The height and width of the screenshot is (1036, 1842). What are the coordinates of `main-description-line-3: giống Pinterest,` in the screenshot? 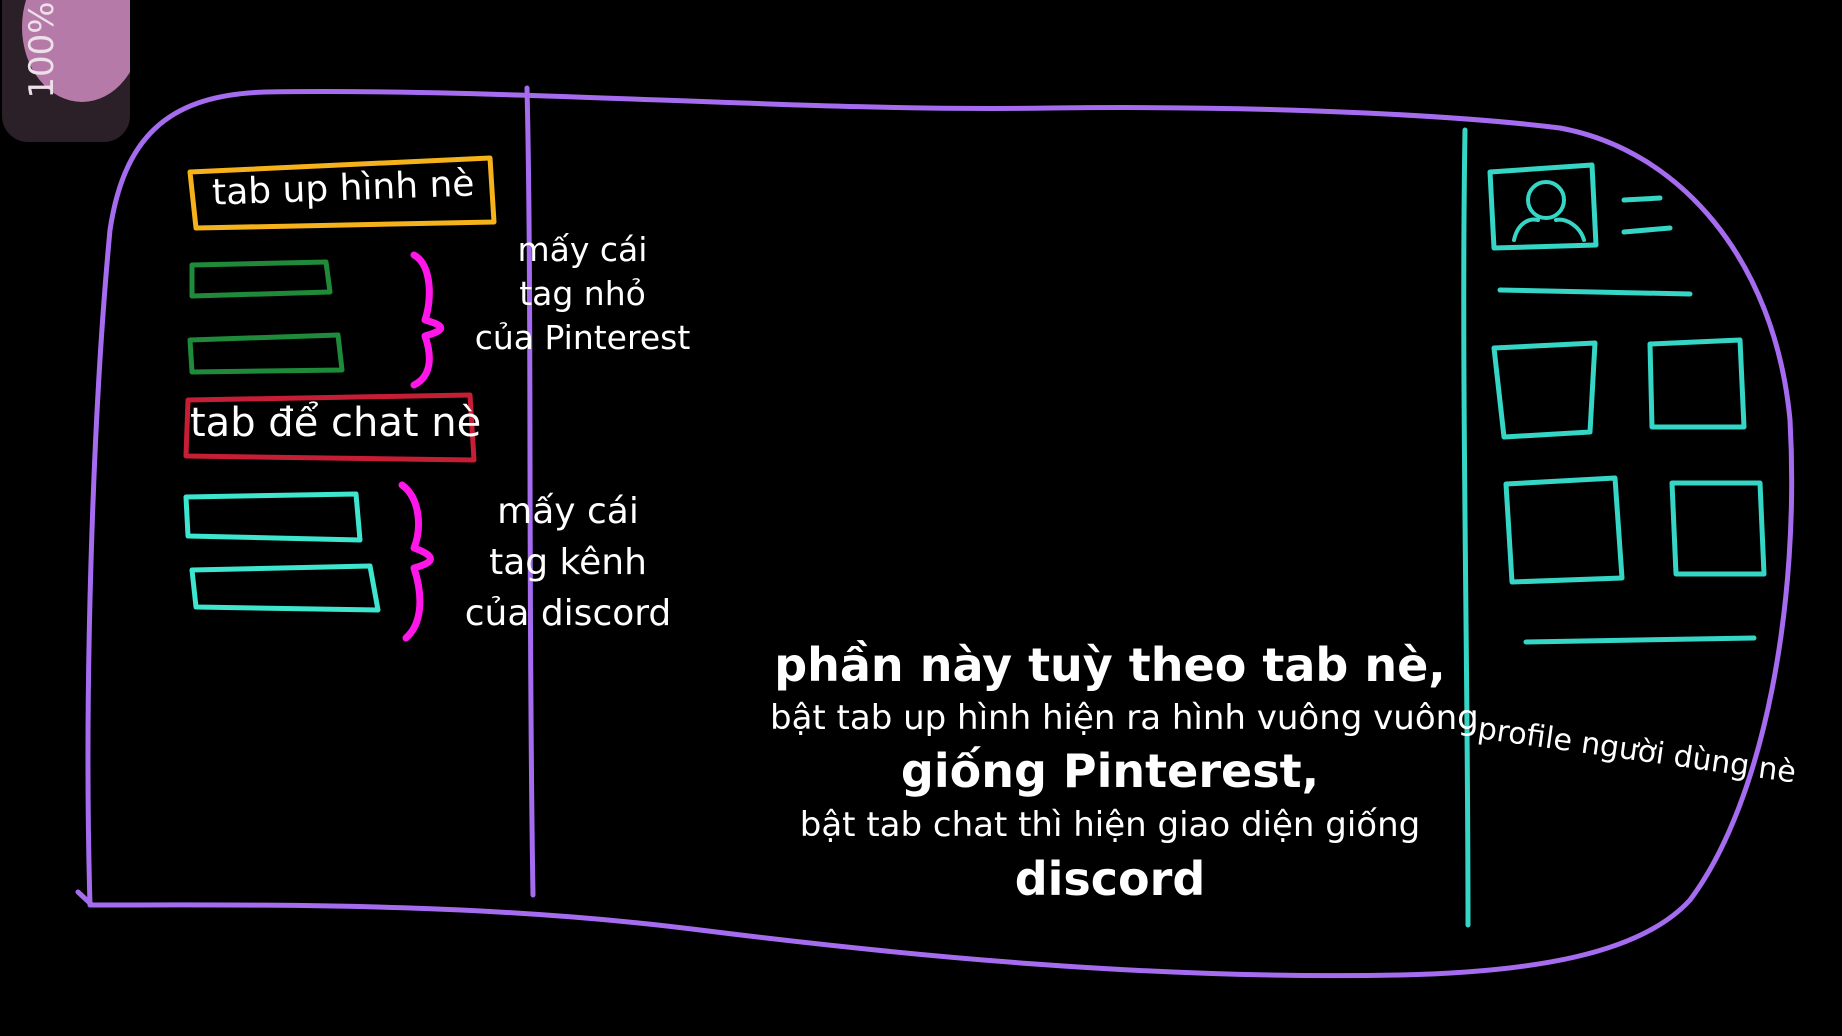 It's located at (1110, 771).